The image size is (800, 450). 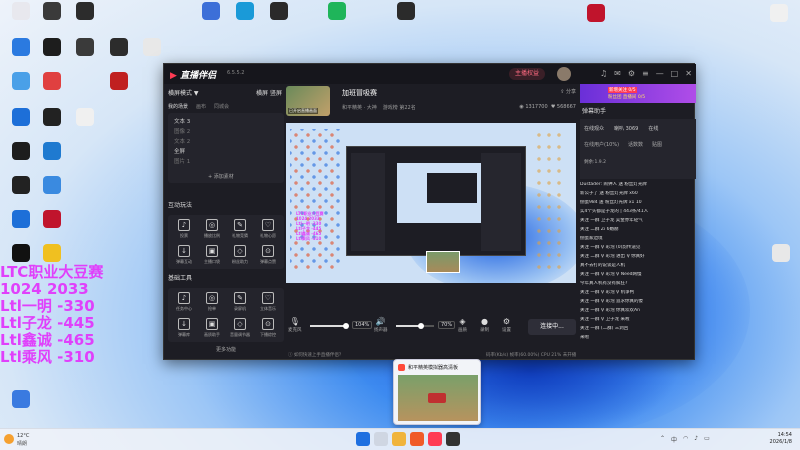 What do you see at coordinates (240, 229) in the screenshot?
I see `interaction-item: ✎ 礼物竞猜` at bounding box center [240, 229].